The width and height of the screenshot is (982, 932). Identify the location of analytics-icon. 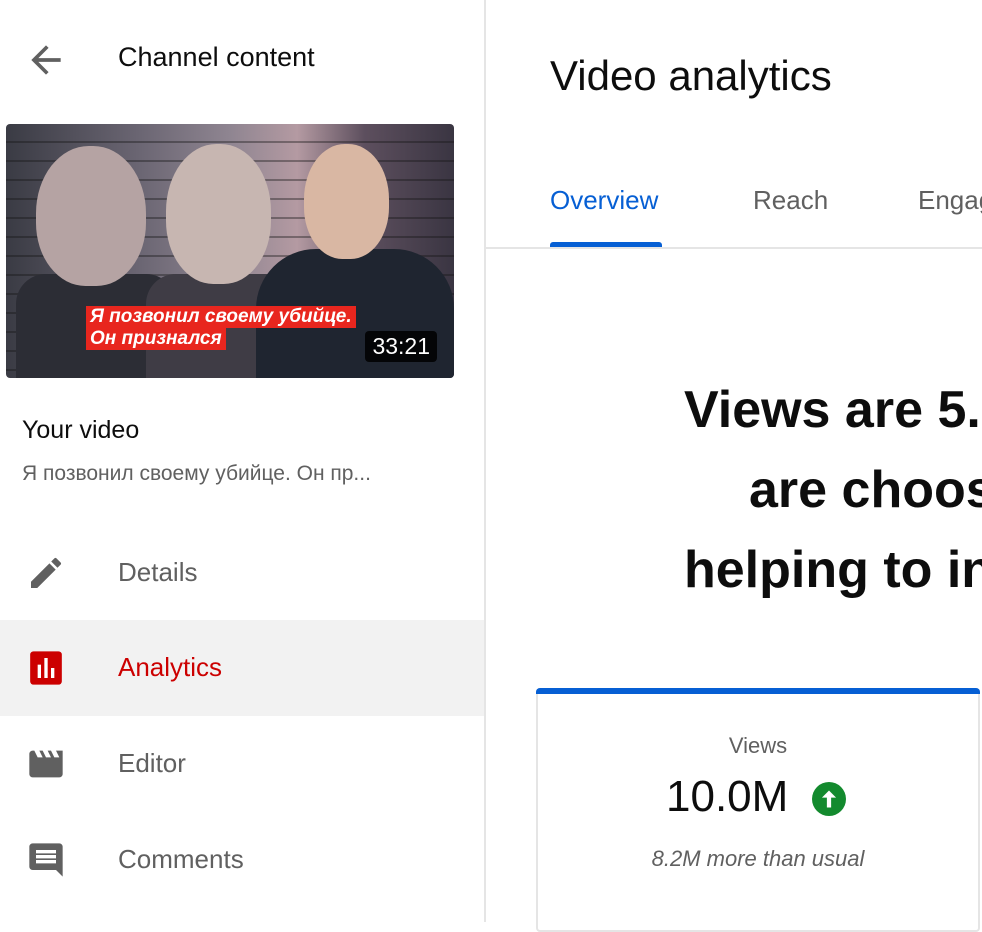
(46, 668).